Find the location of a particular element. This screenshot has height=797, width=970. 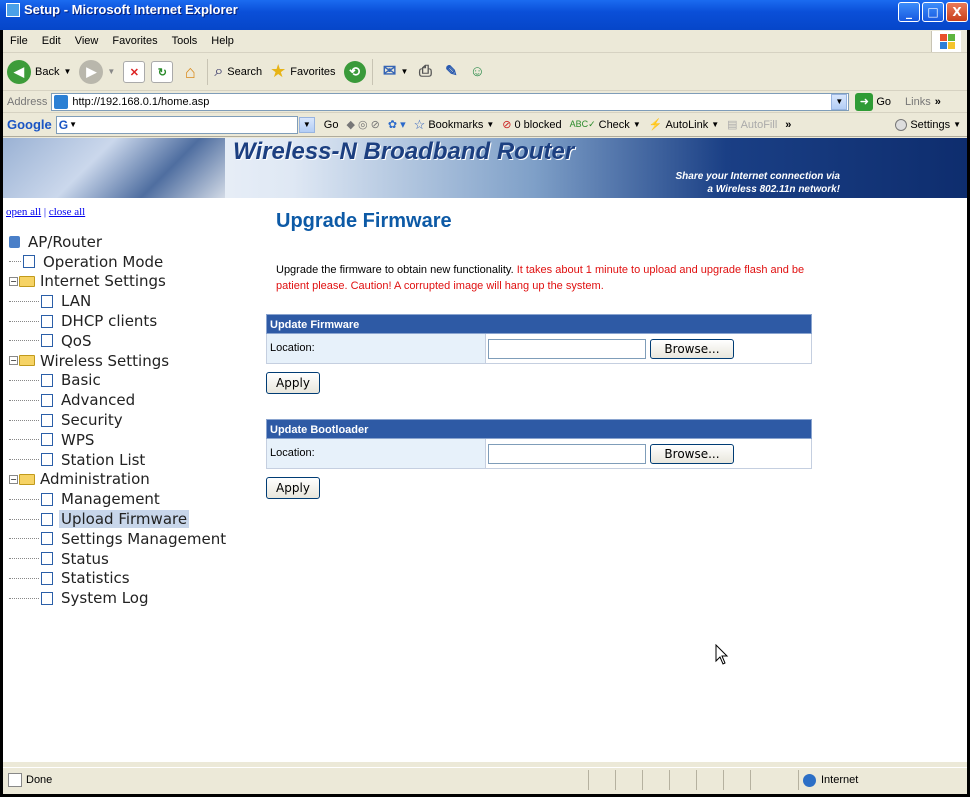

window-controls: _ □ X is located at coordinates (933, 12).